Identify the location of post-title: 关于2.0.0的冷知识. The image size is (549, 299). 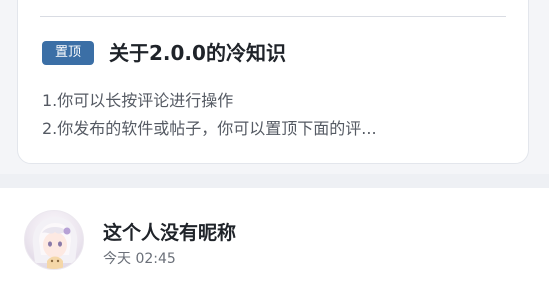
(197, 53).